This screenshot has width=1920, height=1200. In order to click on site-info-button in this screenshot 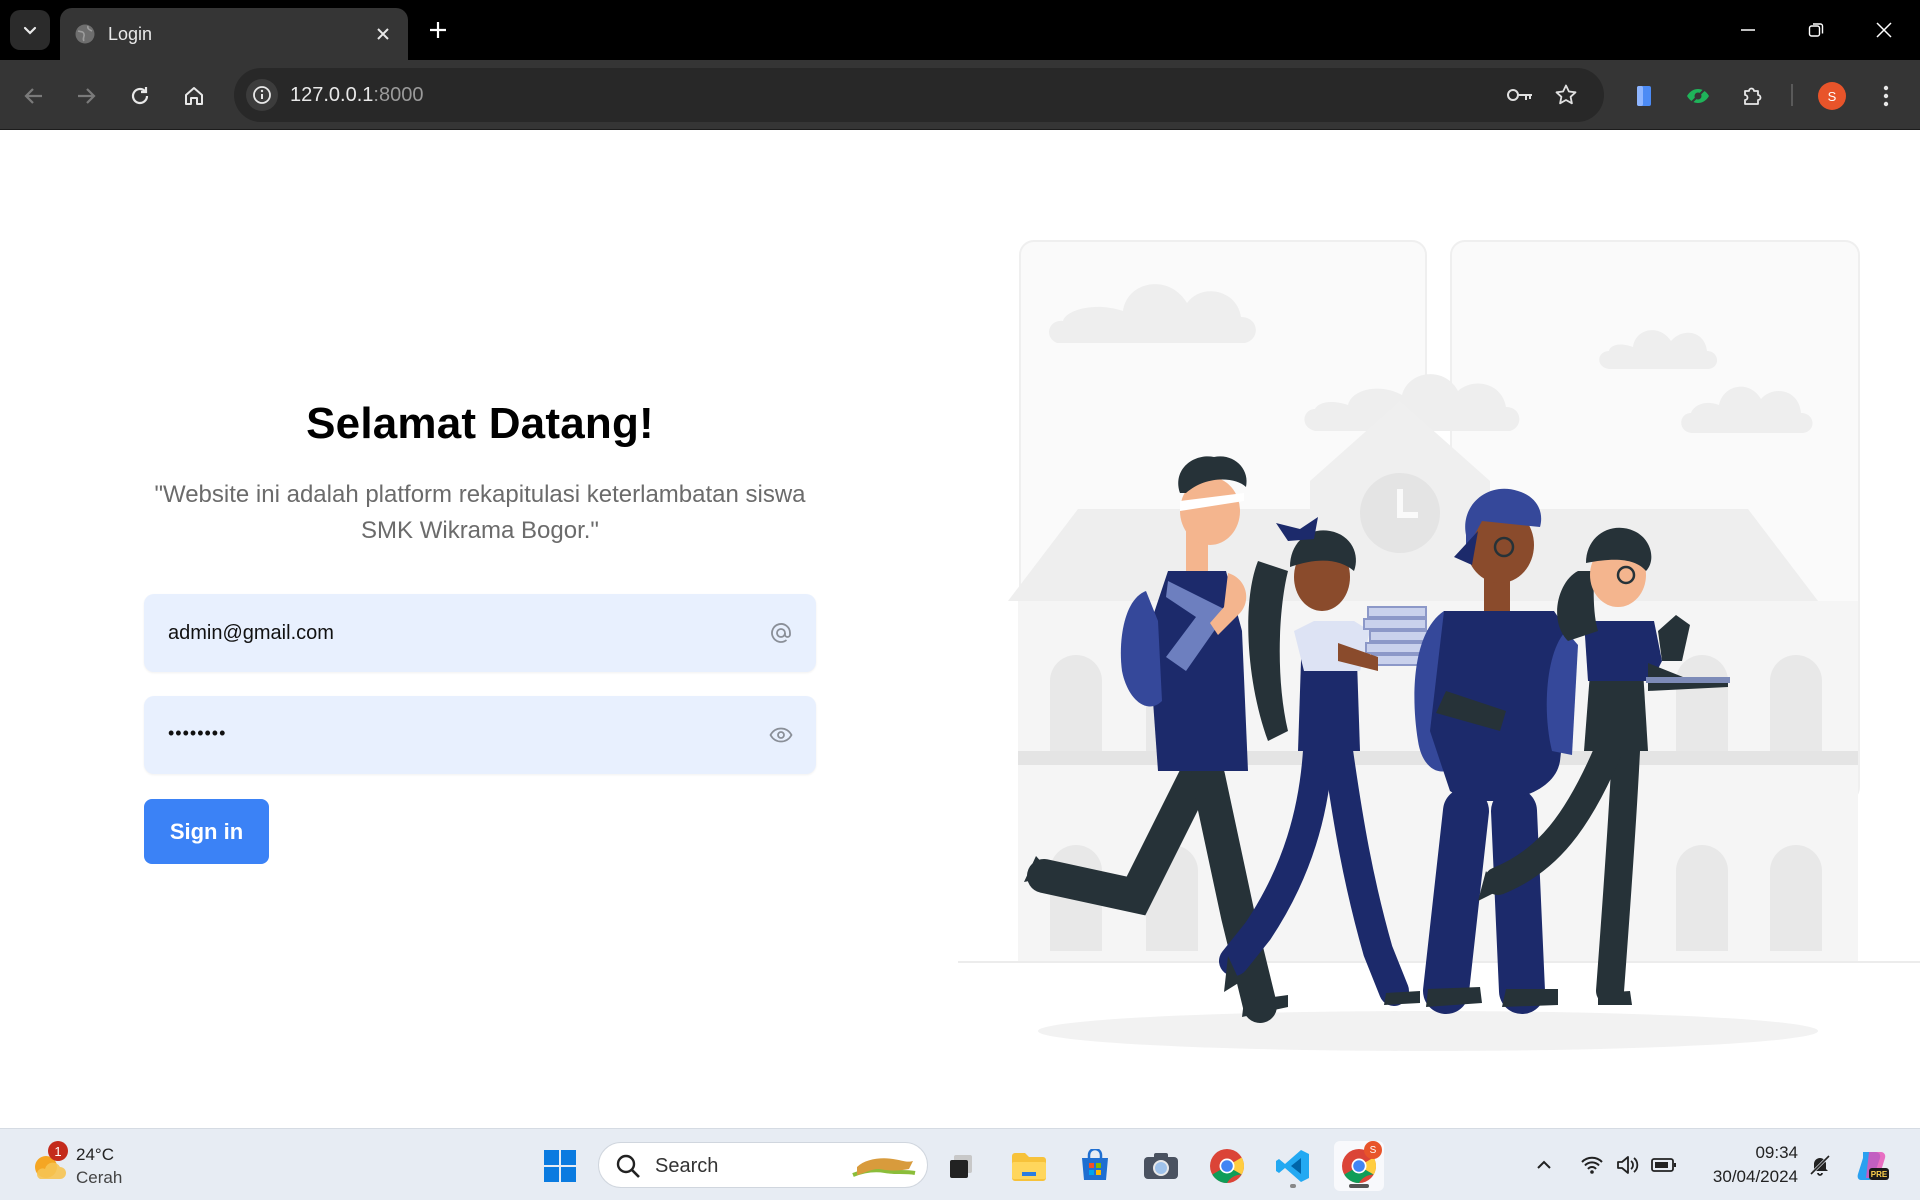, I will do `click(262, 95)`.